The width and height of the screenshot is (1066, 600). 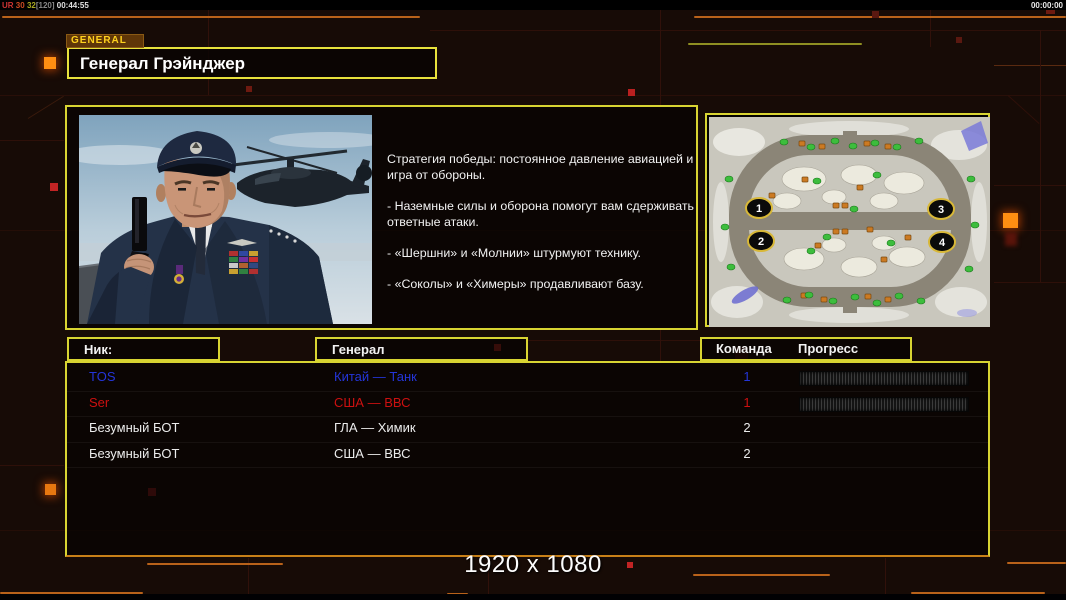 What do you see at coordinates (527, 455) in the screenshot?
I see `player-row: Безумный БОТ США — ВВС 2` at bounding box center [527, 455].